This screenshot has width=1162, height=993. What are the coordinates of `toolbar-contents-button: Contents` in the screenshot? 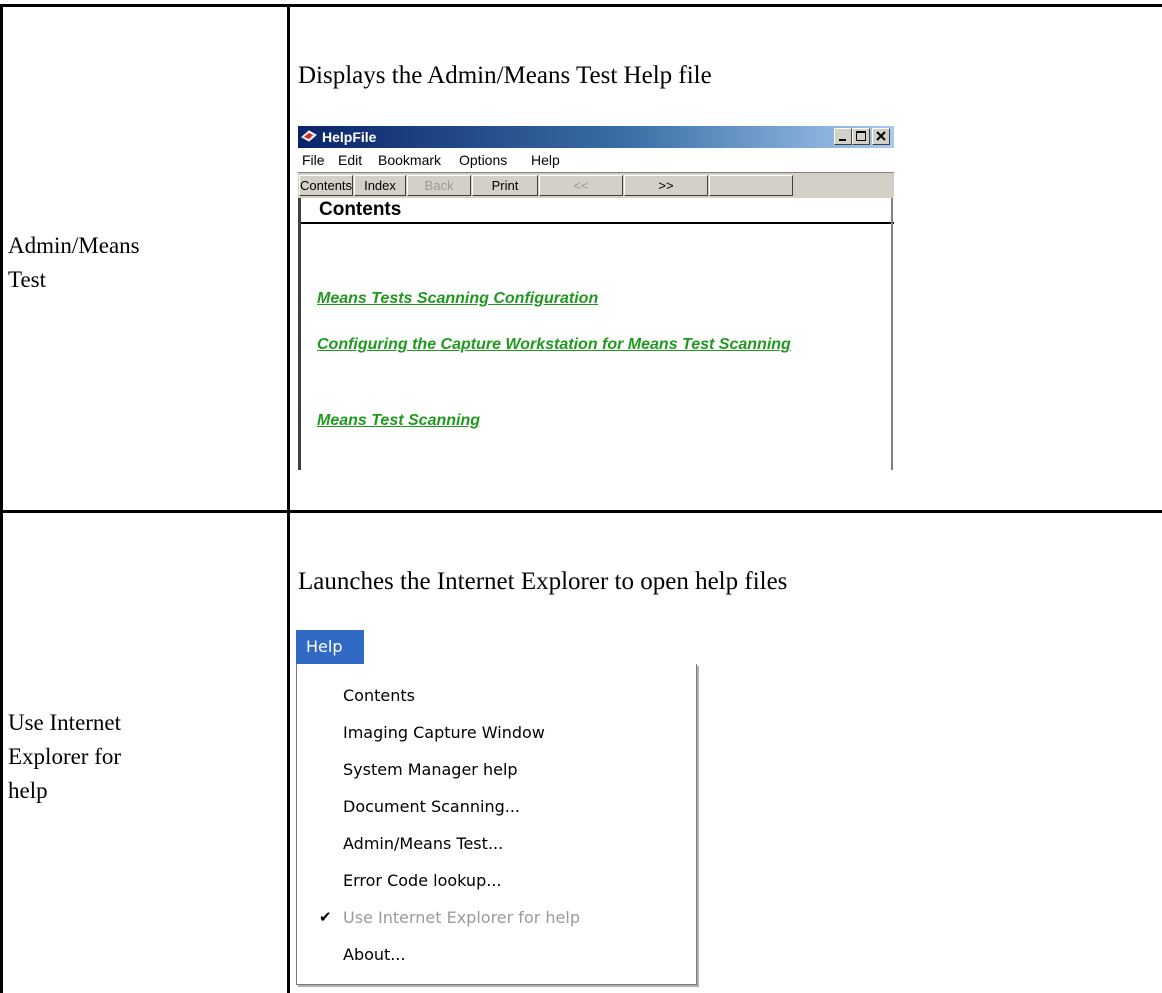 It's located at (326, 185).